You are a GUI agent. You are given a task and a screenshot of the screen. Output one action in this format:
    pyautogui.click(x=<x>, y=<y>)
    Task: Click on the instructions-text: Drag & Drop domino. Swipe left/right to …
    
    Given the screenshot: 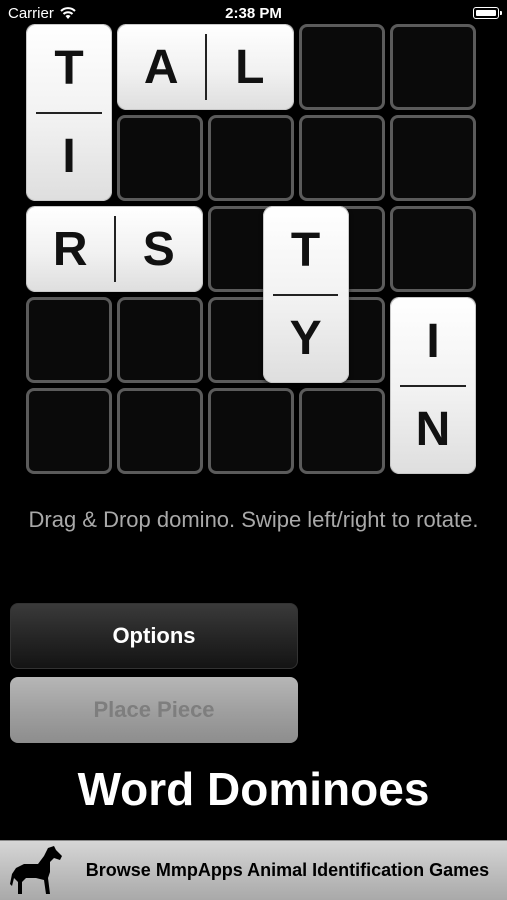 What is the action you would take?
    pyautogui.click(x=253, y=519)
    